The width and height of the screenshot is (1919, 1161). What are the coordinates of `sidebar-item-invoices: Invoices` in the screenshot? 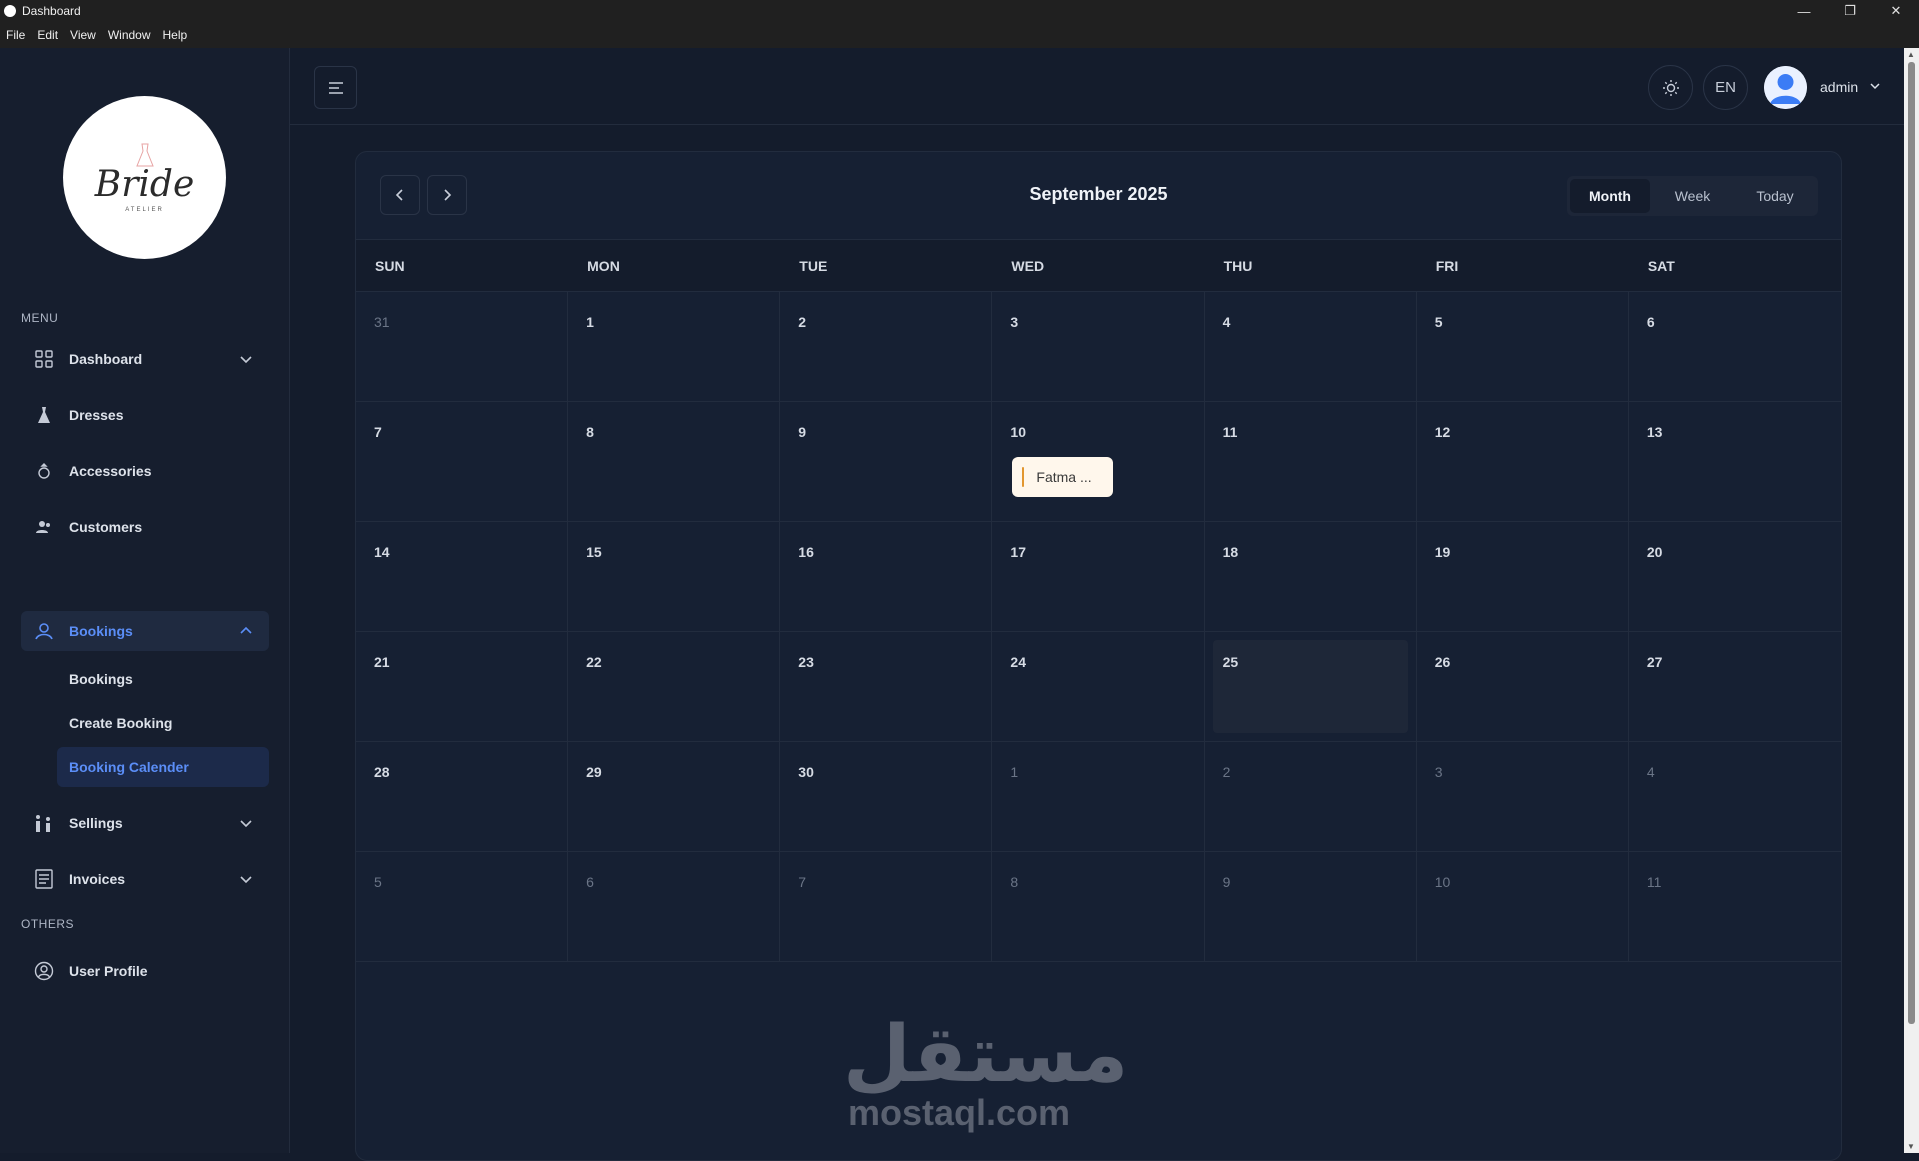 It's located at (145, 879).